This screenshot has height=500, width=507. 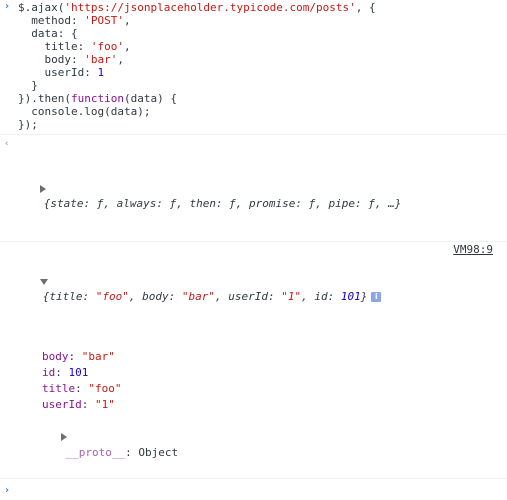 What do you see at coordinates (253, 72) in the screenshot?
I see `code-line: userId: 1` at bounding box center [253, 72].